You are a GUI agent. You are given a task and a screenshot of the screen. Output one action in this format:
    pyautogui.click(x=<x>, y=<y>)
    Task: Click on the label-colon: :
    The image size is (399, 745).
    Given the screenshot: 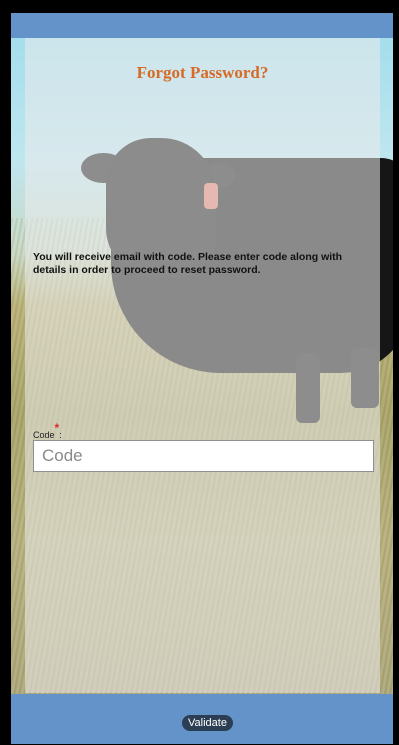 What is the action you would take?
    pyautogui.click(x=60, y=435)
    